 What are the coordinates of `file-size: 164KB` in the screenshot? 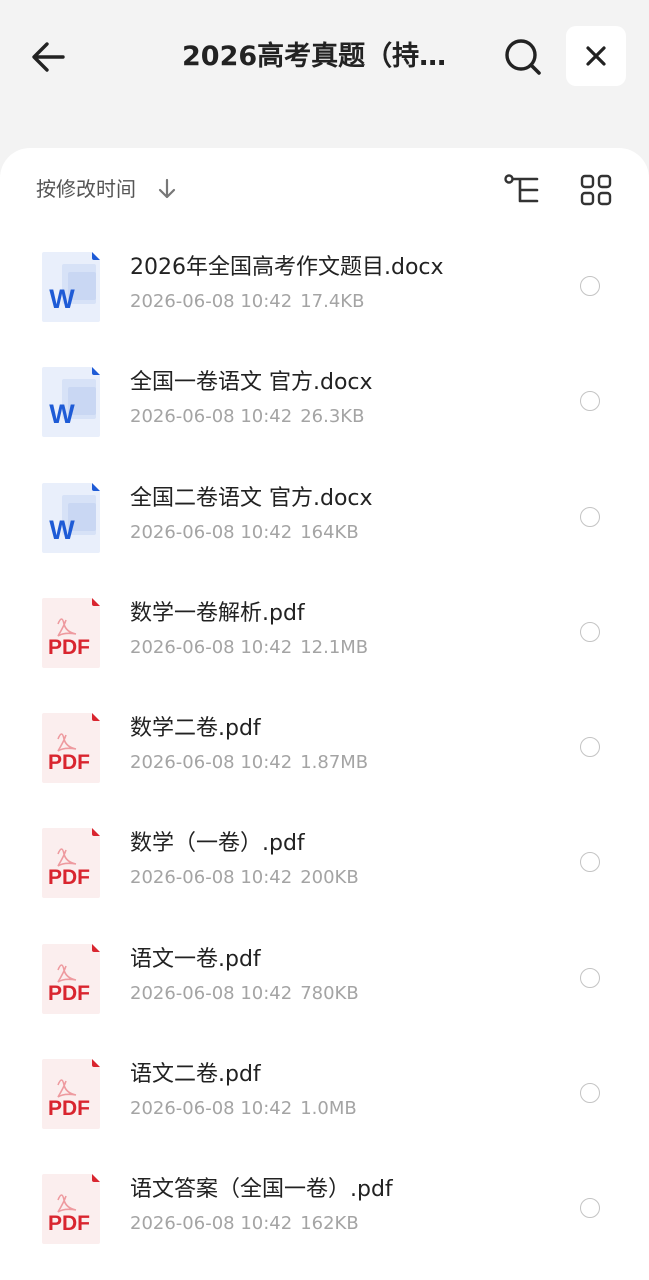 It's located at (329, 532).